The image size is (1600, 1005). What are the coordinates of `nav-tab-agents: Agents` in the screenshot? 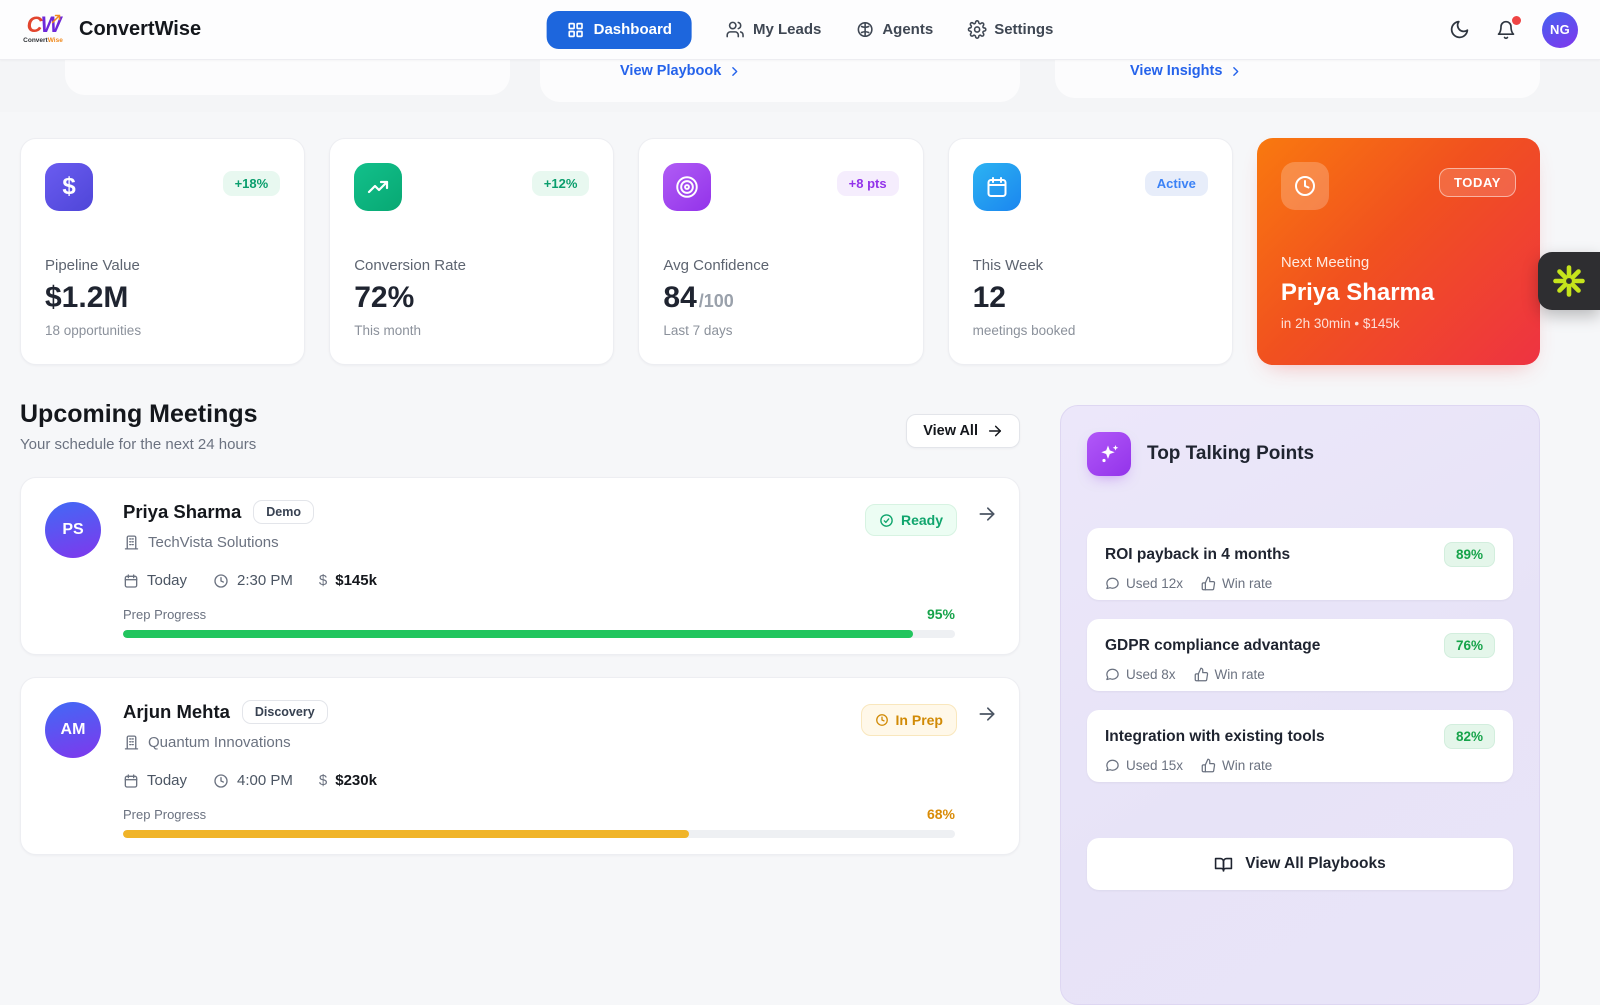 It's located at (894, 29).